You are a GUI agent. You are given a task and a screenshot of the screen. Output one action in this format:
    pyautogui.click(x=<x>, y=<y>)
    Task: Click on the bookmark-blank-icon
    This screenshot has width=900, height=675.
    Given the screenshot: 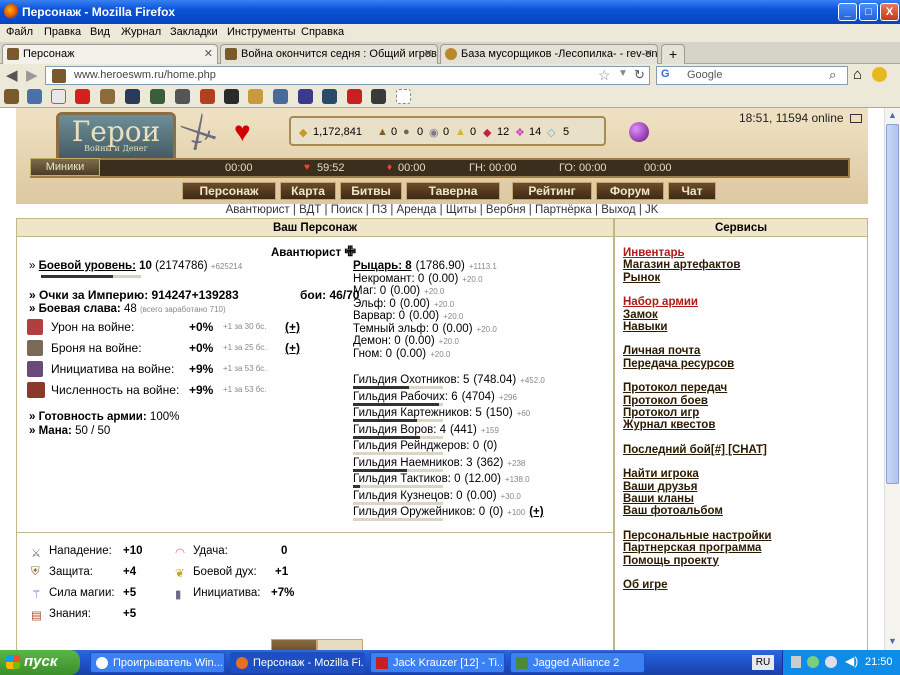 What is the action you would take?
    pyautogui.click(x=403, y=96)
    